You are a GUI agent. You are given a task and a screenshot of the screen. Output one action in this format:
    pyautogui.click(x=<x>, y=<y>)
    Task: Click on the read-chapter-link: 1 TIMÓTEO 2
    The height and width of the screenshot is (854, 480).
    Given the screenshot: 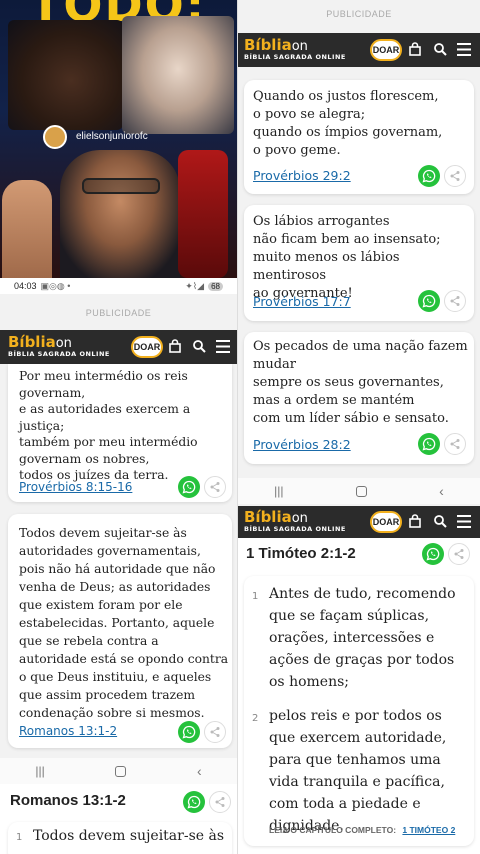 What is the action you would take?
    pyautogui.click(x=428, y=830)
    